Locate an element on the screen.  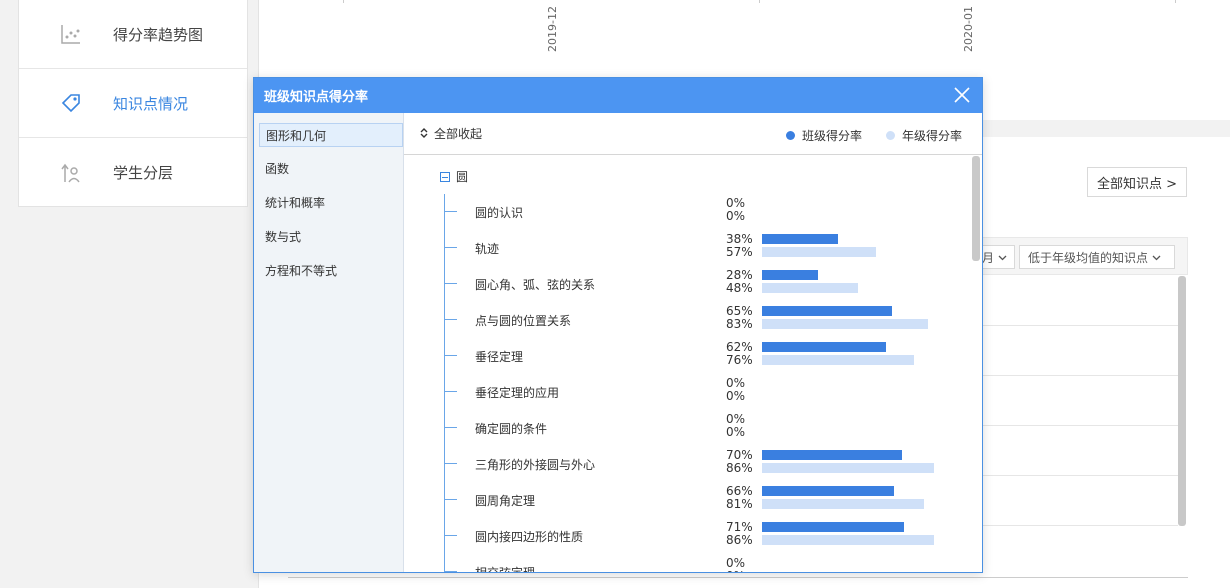
group-label: 圆 is located at coordinates (462, 177).